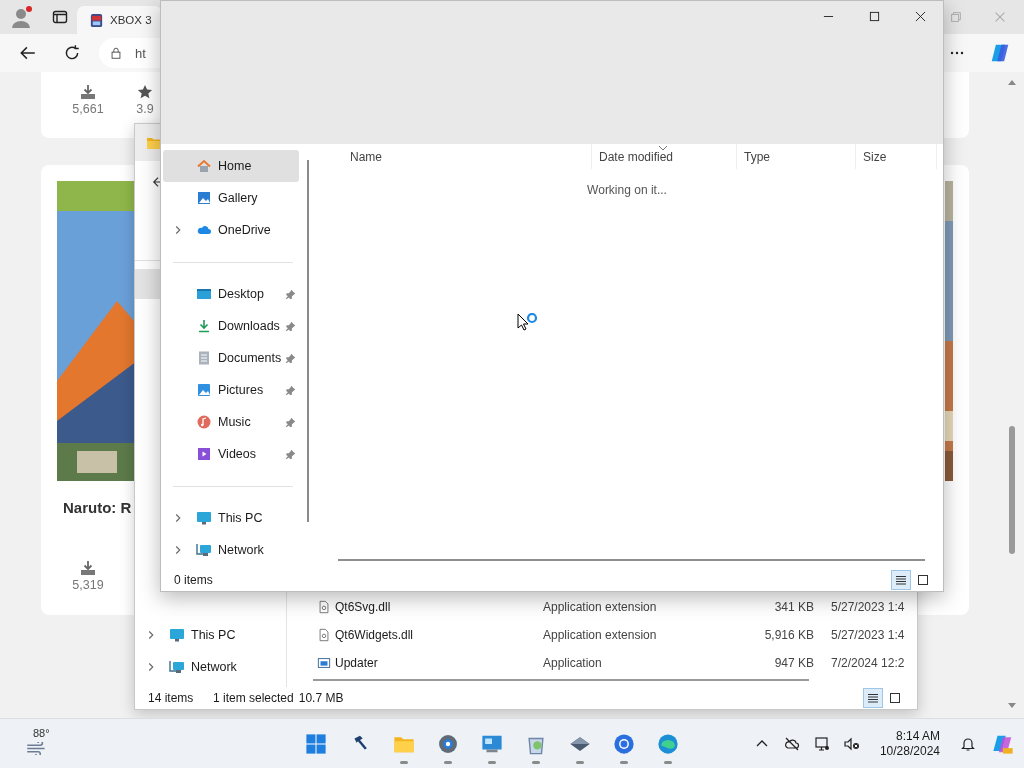 The width and height of the screenshot is (1024, 768). What do you see at coordinates (231, 326) in the screenshot?
I see `nav-item: Downloads` at bounding box center [231, 326].